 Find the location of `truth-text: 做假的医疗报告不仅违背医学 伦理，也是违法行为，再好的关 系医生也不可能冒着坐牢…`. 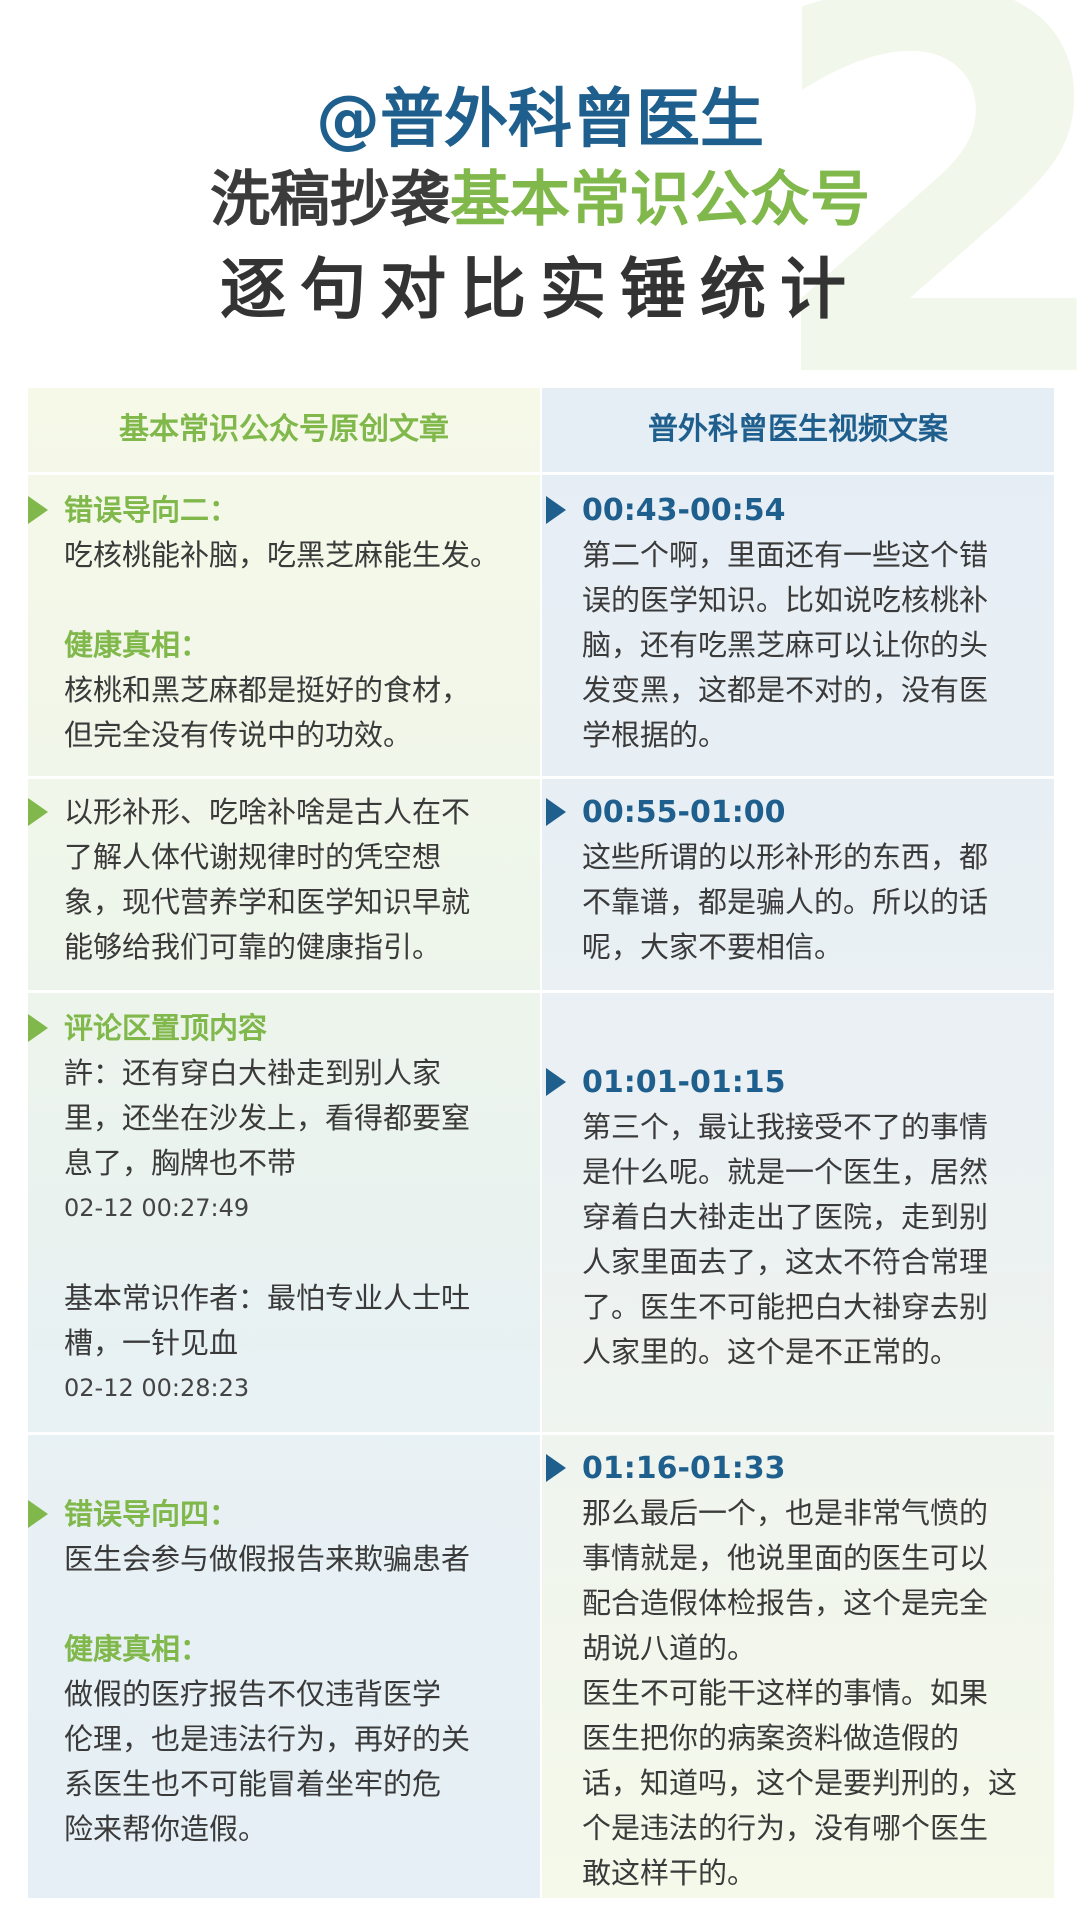

truth-text: 做假的医疗报告不仅违背医学 伦理，也是违法行为，再好的关 系医生也不可能冒着坐牢… is located at coordinates (267, 1761).